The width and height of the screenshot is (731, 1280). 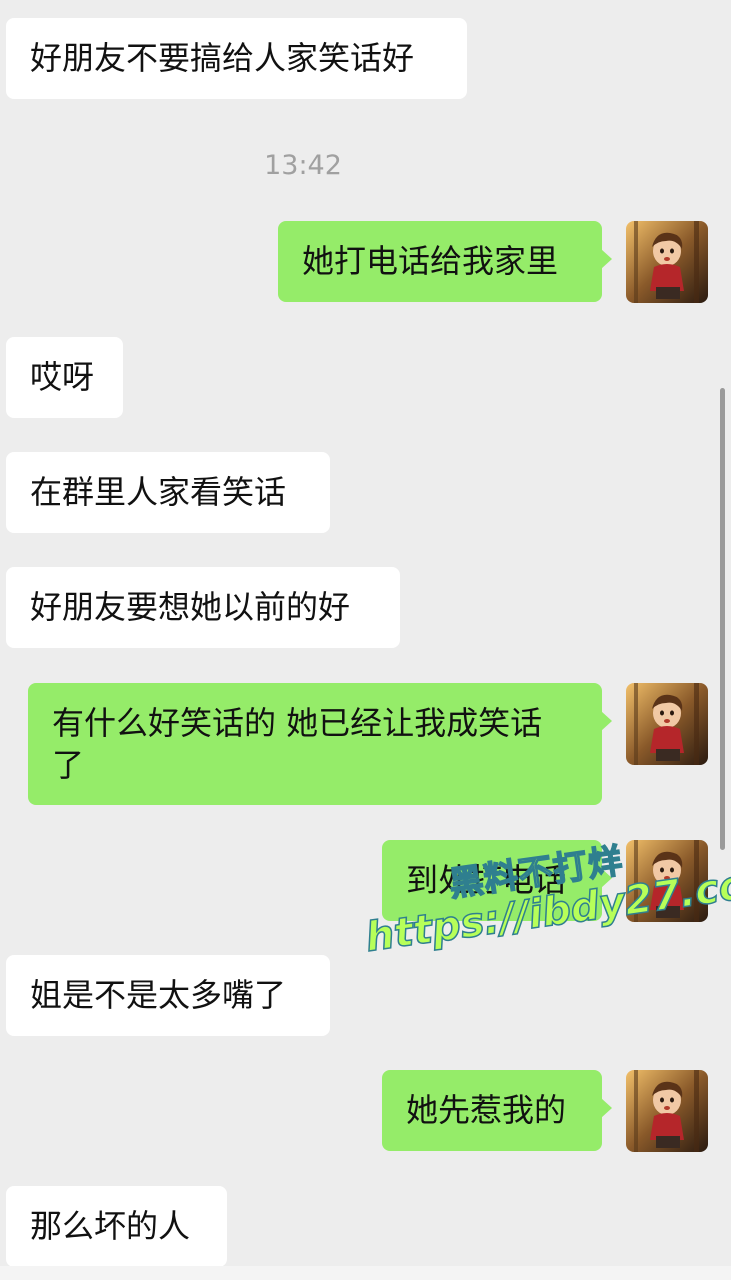 I want to click on message-bubble-outgoing: 她打电话给我家里, so click(x=445, y=261).